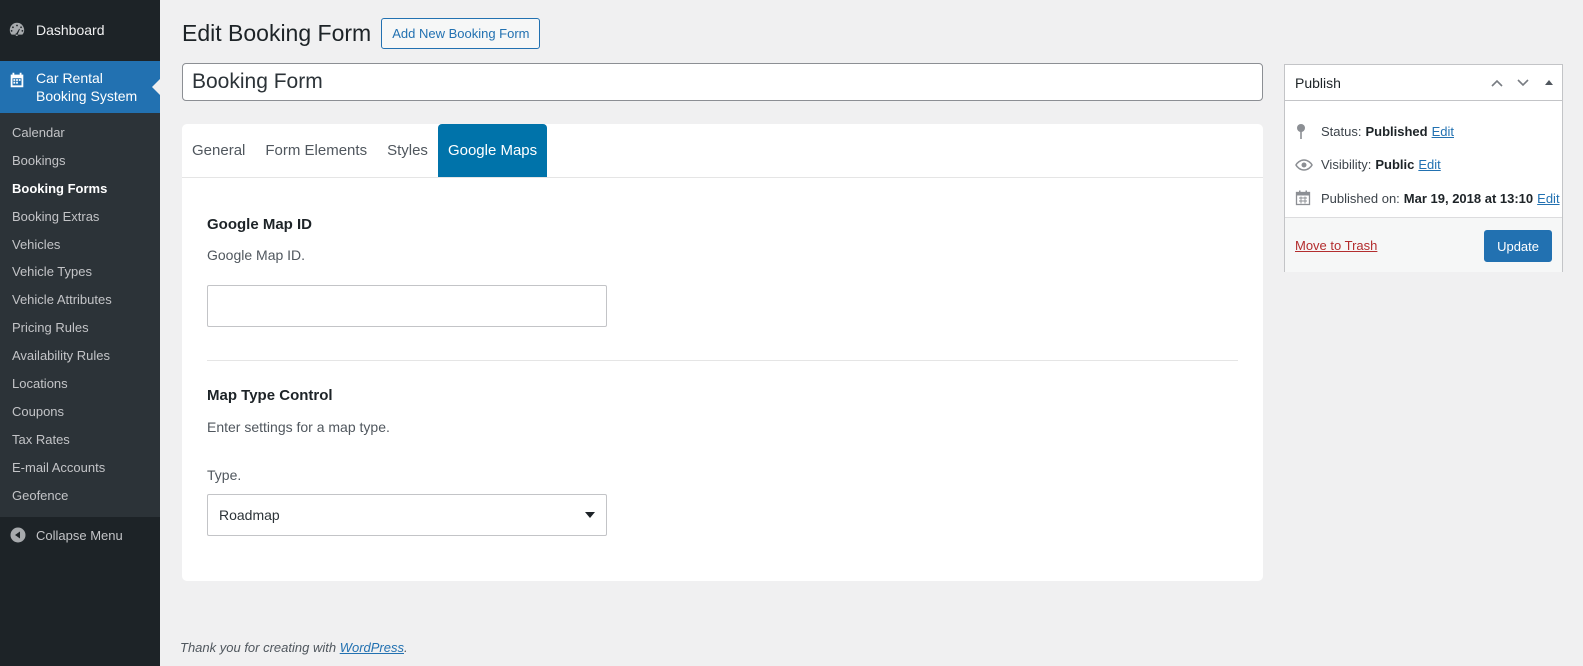  Describe the element at coordinates (86, 87) in the screenshot. I see `menu-label-car-rental: Car Rental Booking System` at that location.